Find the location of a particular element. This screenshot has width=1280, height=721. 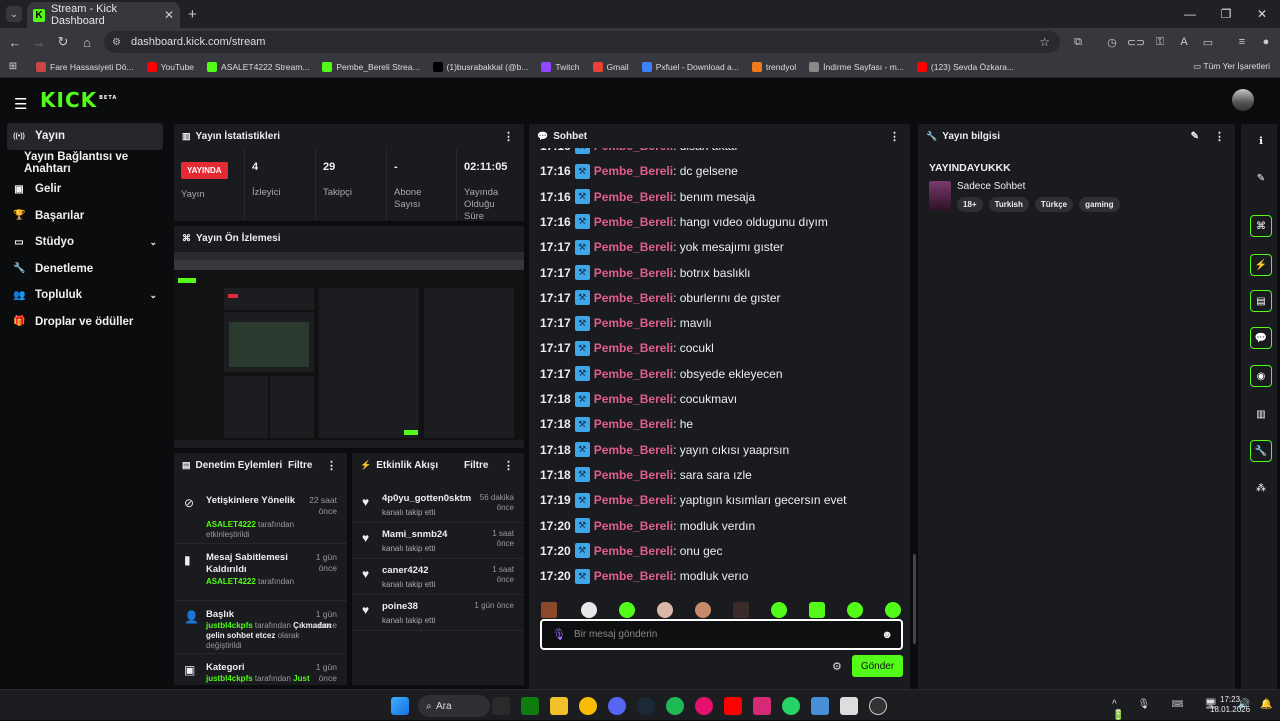

chrome-icon is located at coordinates (588, 706).